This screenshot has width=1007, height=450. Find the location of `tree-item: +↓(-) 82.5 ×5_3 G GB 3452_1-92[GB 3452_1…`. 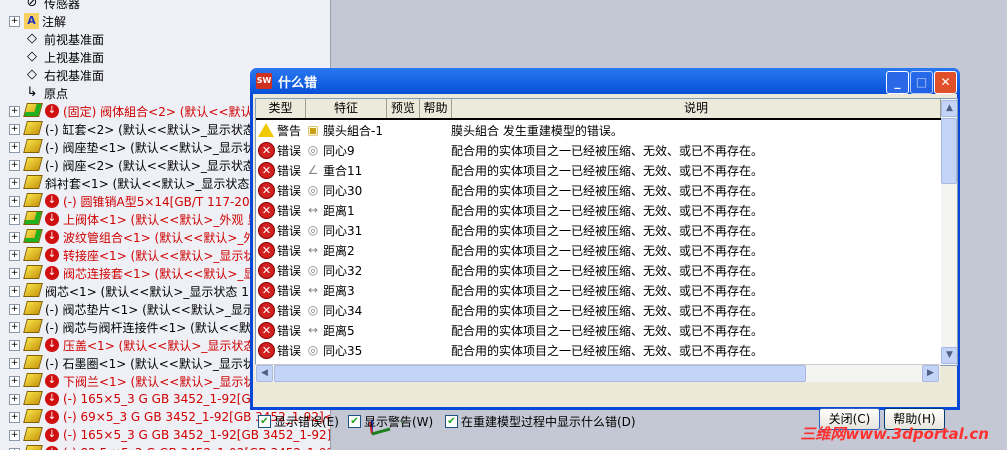

tree-item: +↓(-) 82.5 ×5_3 G GB 3452_1-92[GB 3452_1… is located at coordinates (165, 447).